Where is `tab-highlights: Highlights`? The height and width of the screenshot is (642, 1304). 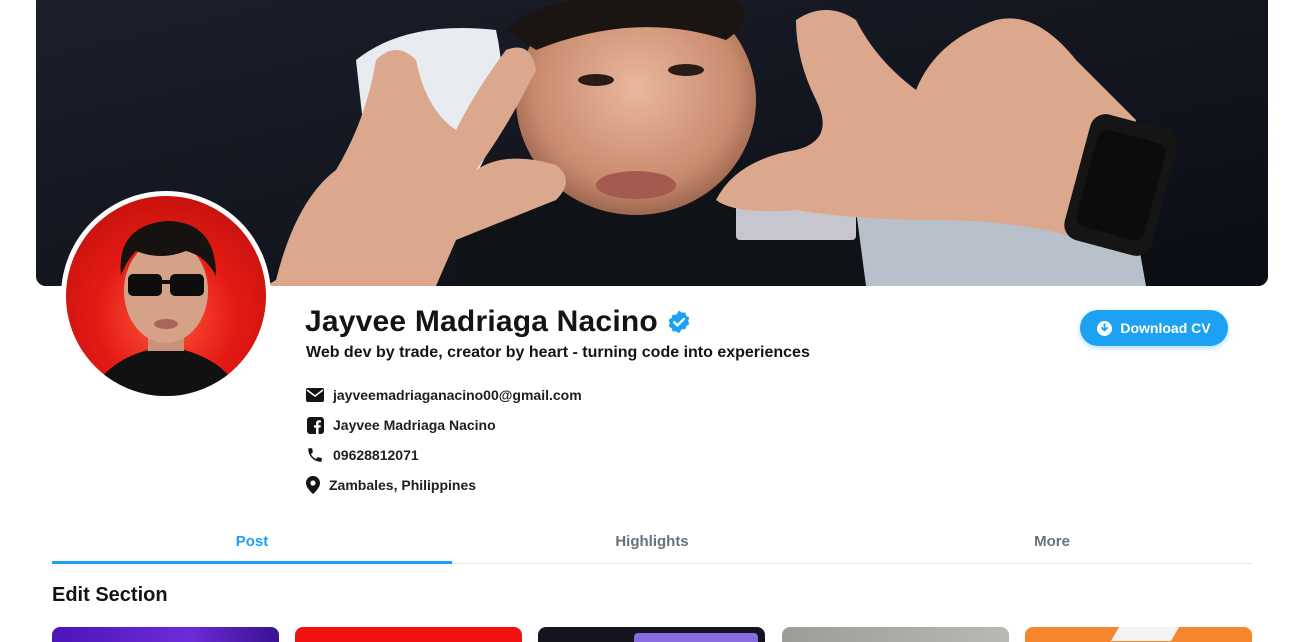 tab-highlights: Highlights is located at coordinates (652, 541).